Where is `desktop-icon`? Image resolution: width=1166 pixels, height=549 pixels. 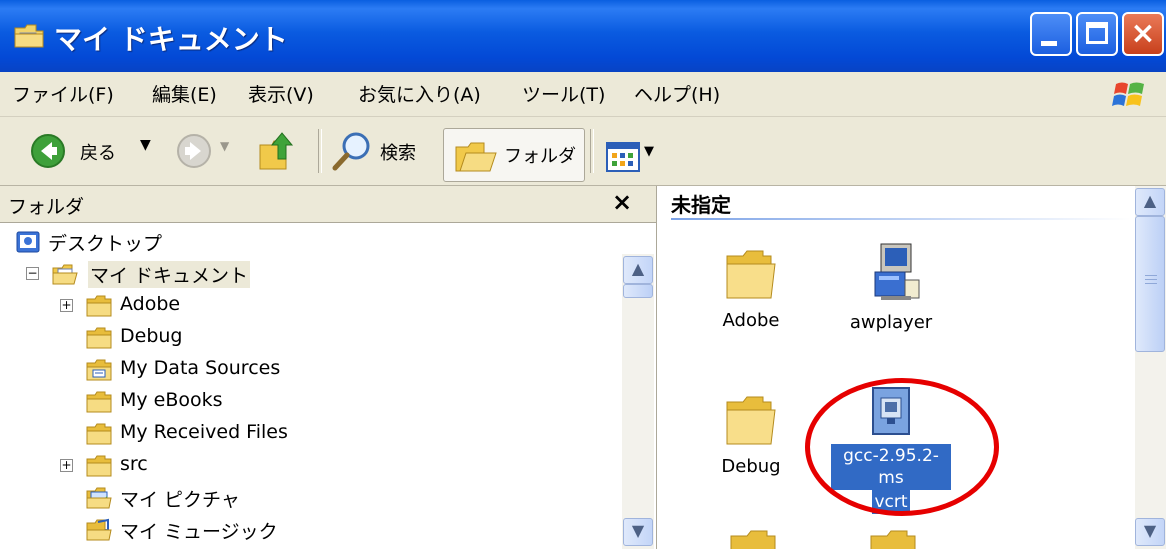
desktop-icon is located at coordinates (28, 242).